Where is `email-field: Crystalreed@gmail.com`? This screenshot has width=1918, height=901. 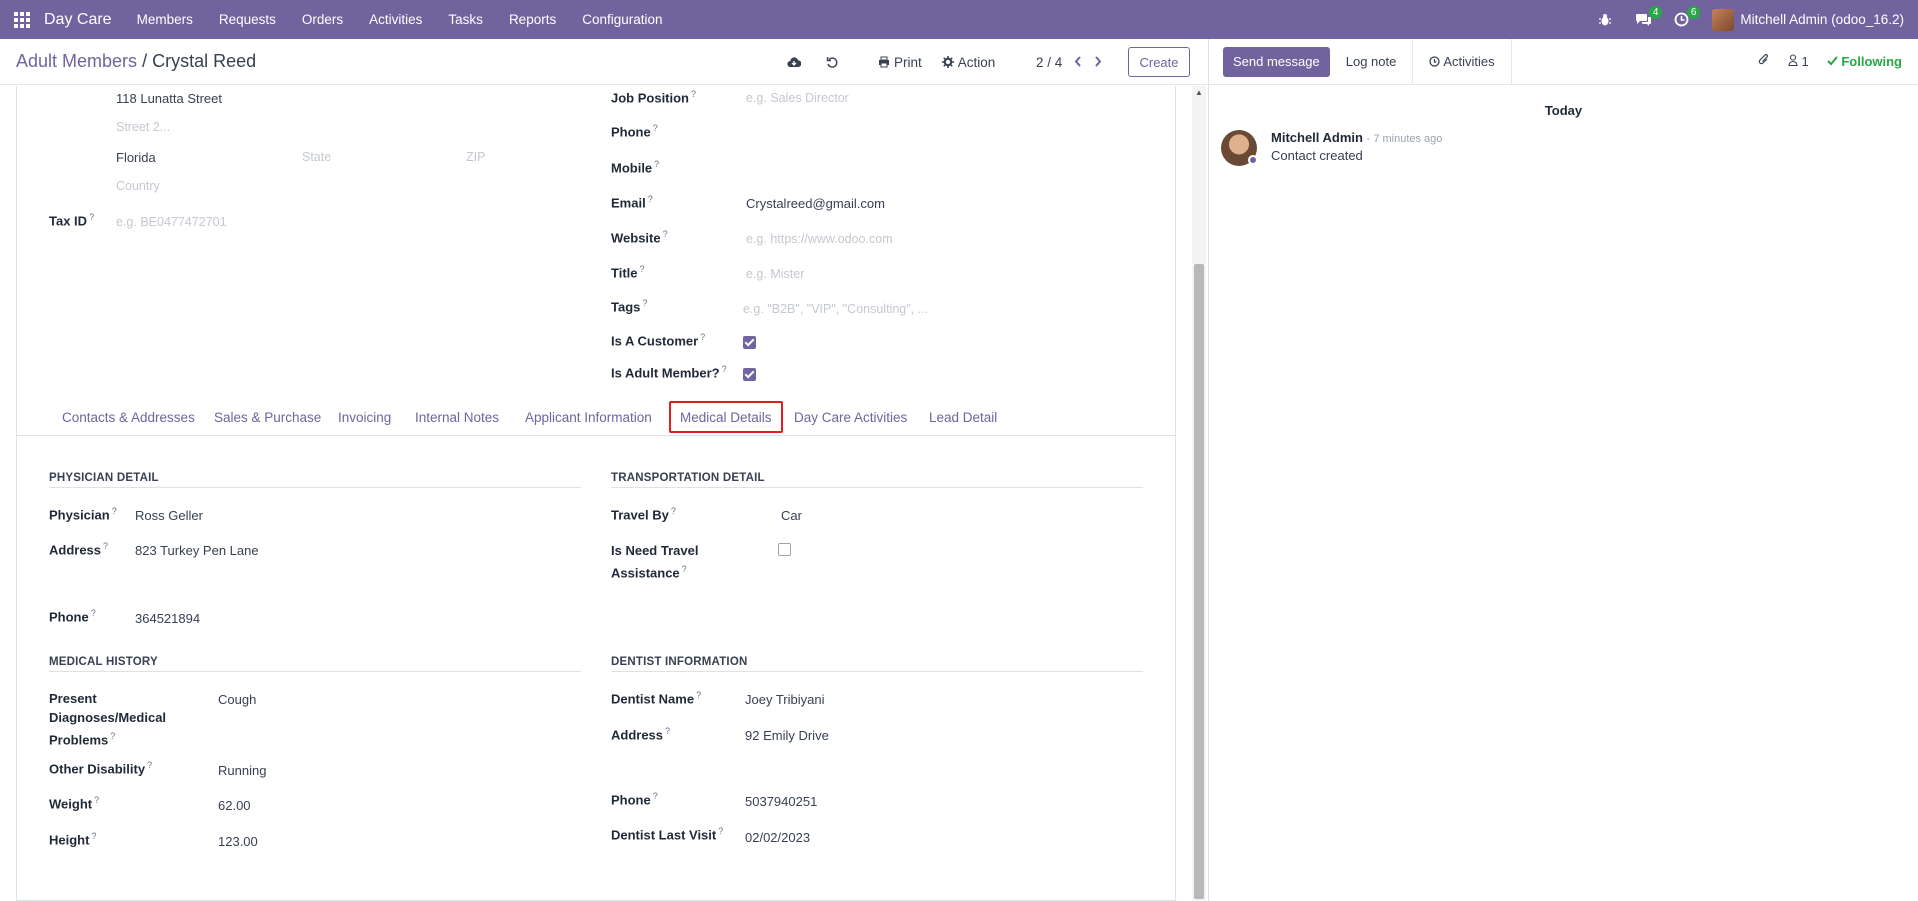
email-field: Crystalreed@gmail.com is located at coordinates (815, 203).